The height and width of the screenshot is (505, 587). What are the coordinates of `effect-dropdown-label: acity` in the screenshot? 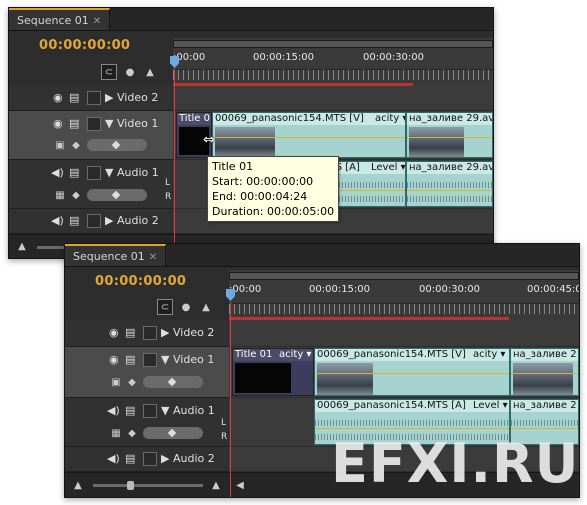 It's located at (387, 118).